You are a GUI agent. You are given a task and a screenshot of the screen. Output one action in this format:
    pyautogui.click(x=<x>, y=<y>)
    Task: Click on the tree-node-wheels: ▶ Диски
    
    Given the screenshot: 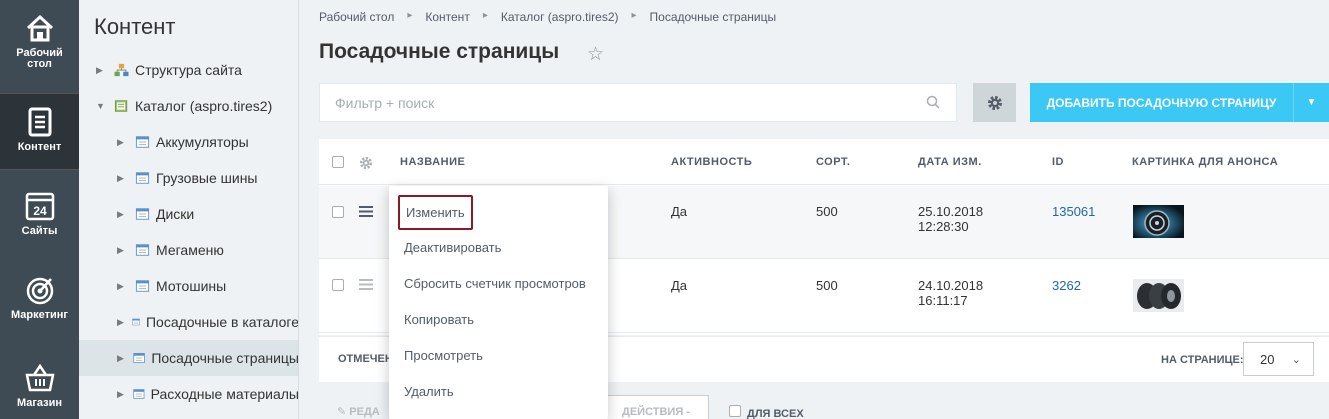 What is the action you would take?
    pyautogui.click(x=207, y=214)
    